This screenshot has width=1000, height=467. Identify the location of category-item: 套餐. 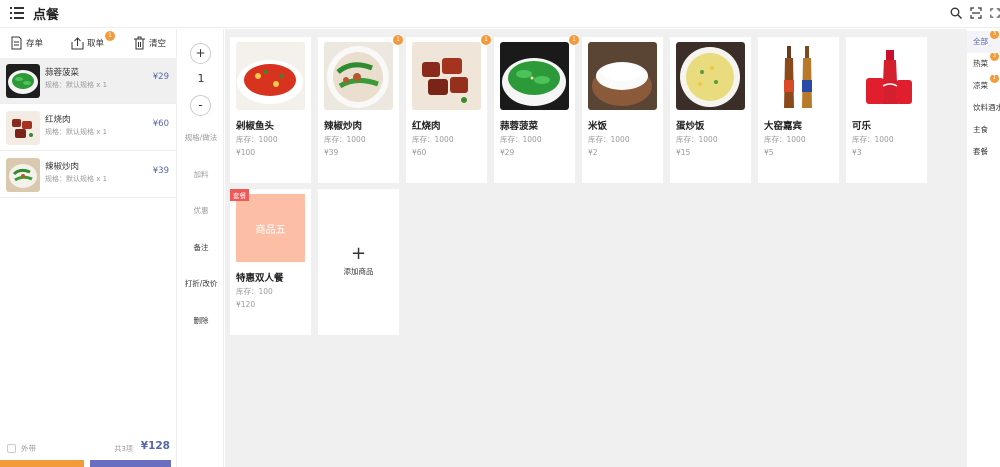
(983, 152).